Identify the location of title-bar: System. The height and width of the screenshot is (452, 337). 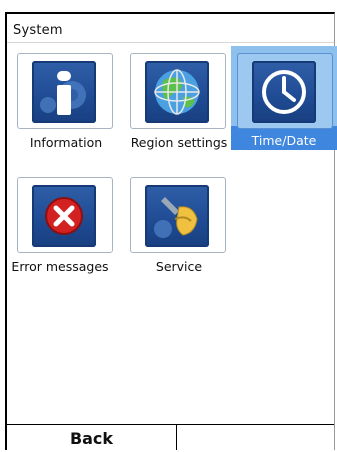
(170, 28).